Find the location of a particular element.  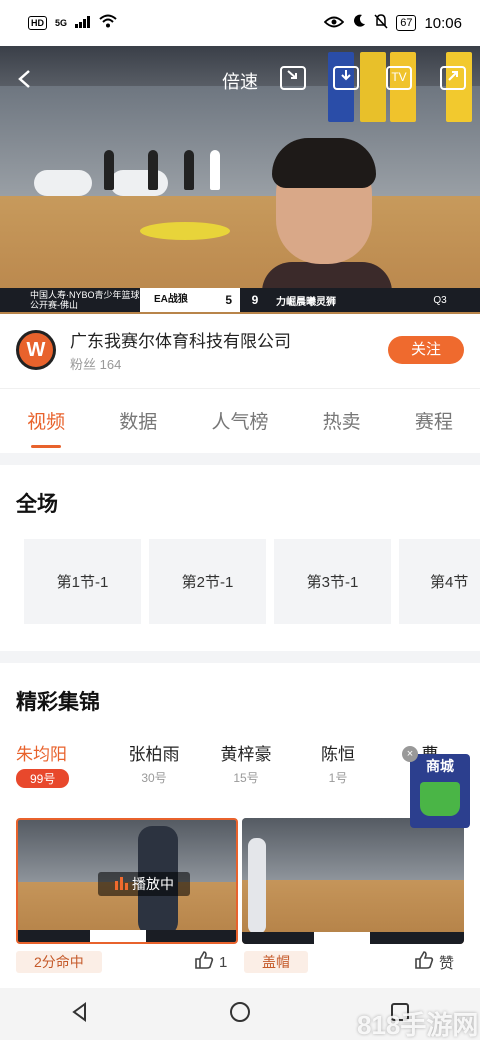

player-name: 张柏雨 is located at coordinates (154, 754).